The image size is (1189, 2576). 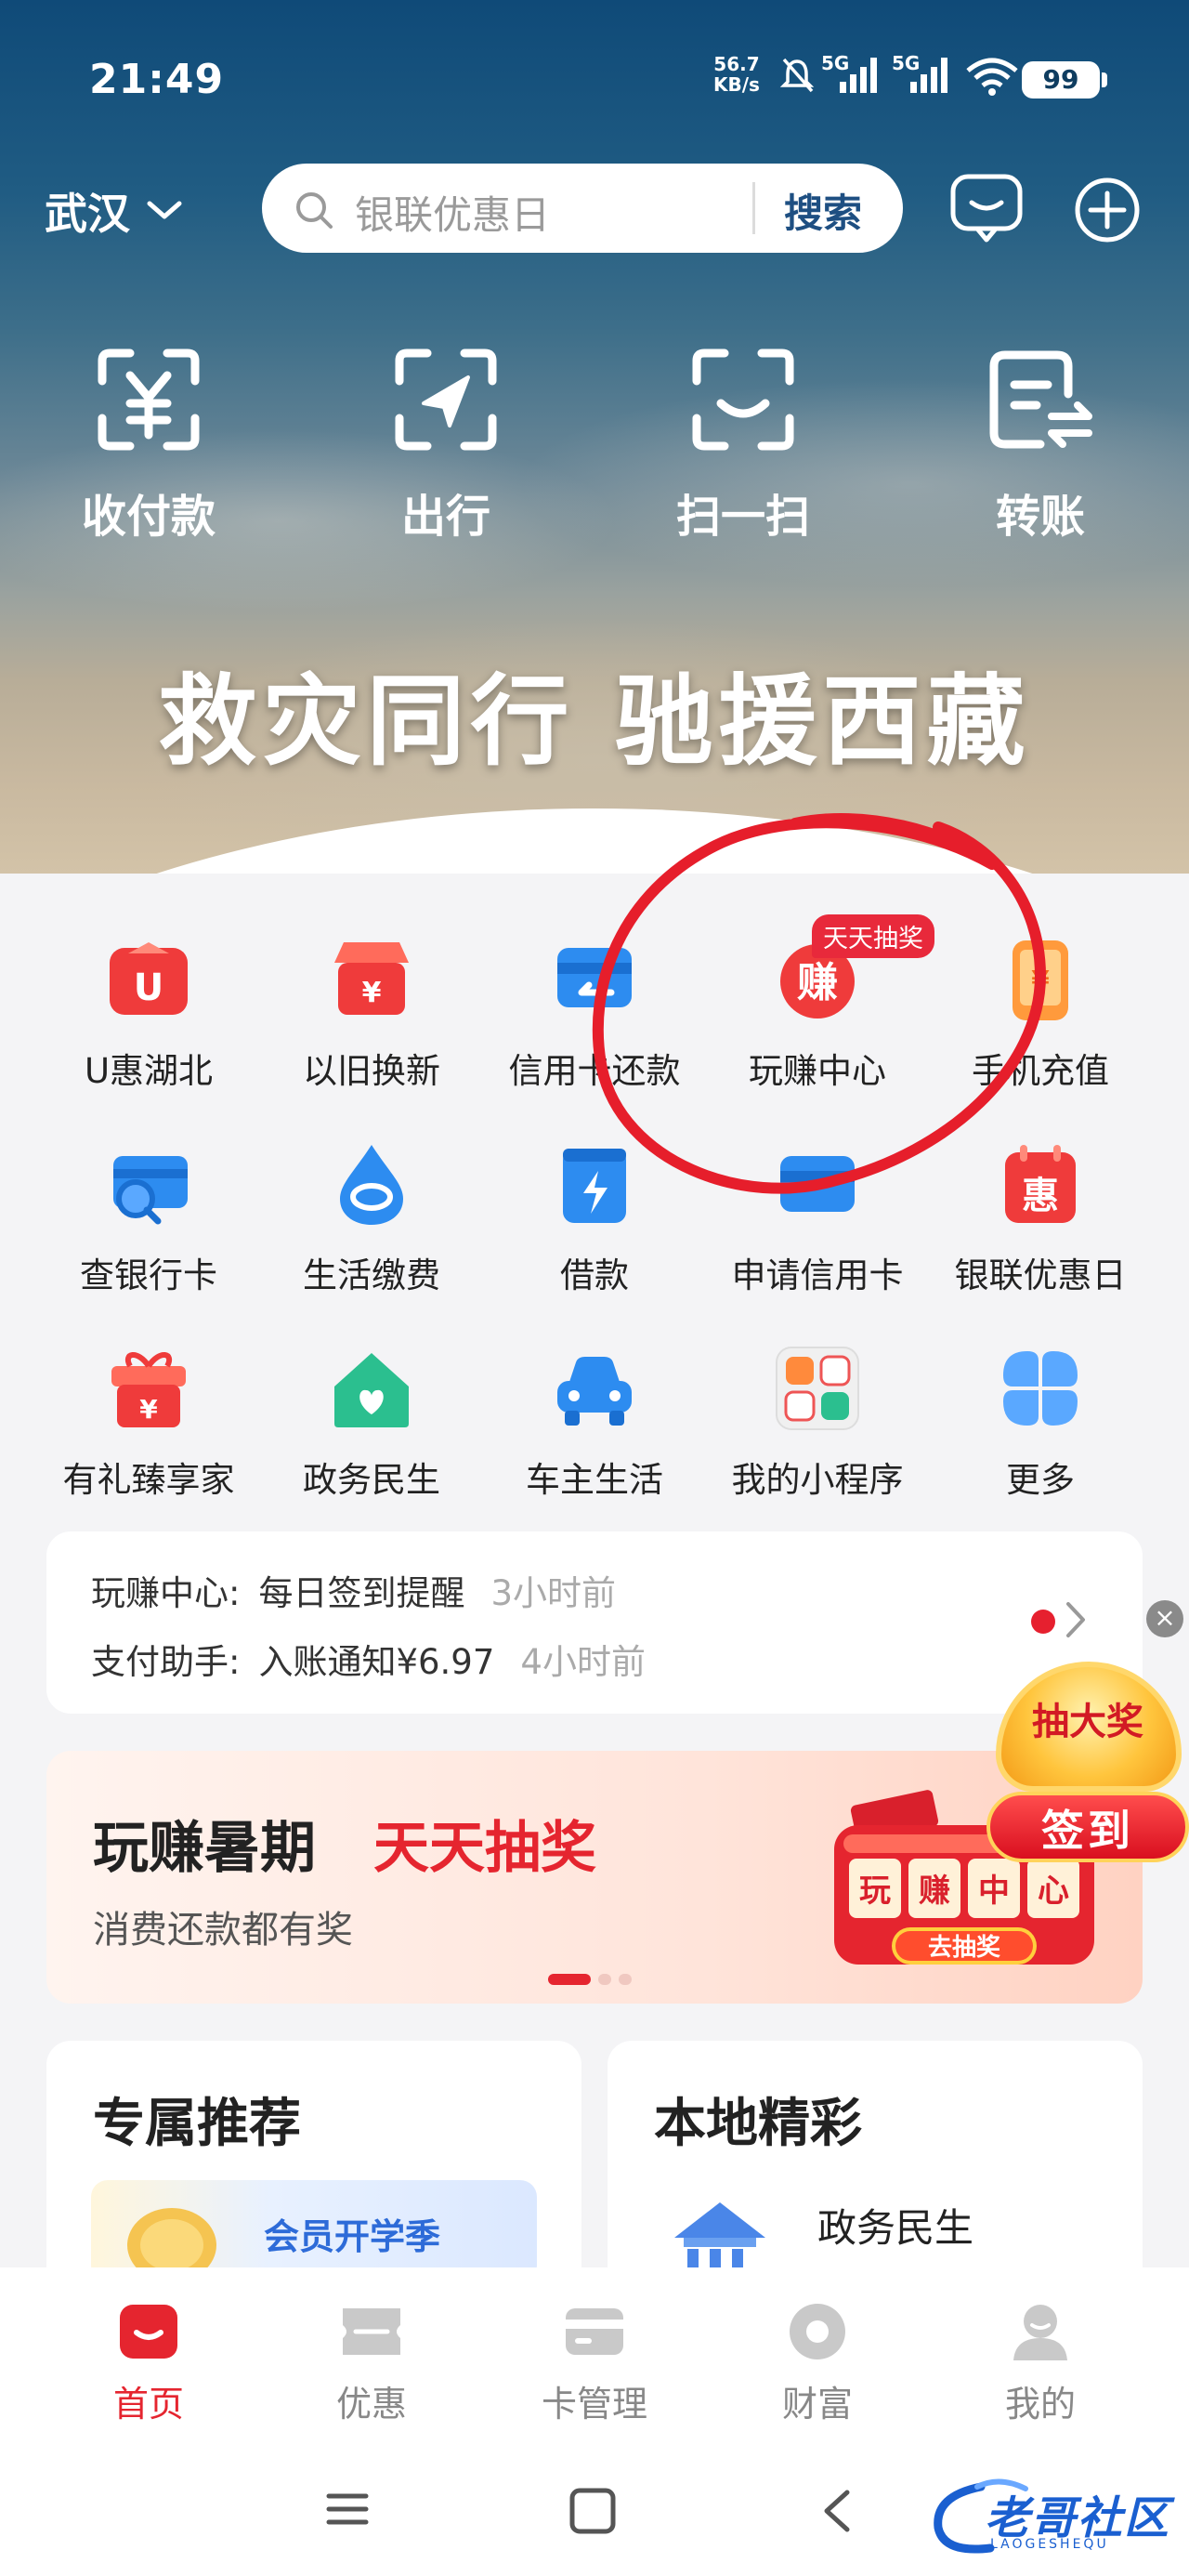 I want to click on quick-scan: 扫一扫, so click(x=743, y=444).